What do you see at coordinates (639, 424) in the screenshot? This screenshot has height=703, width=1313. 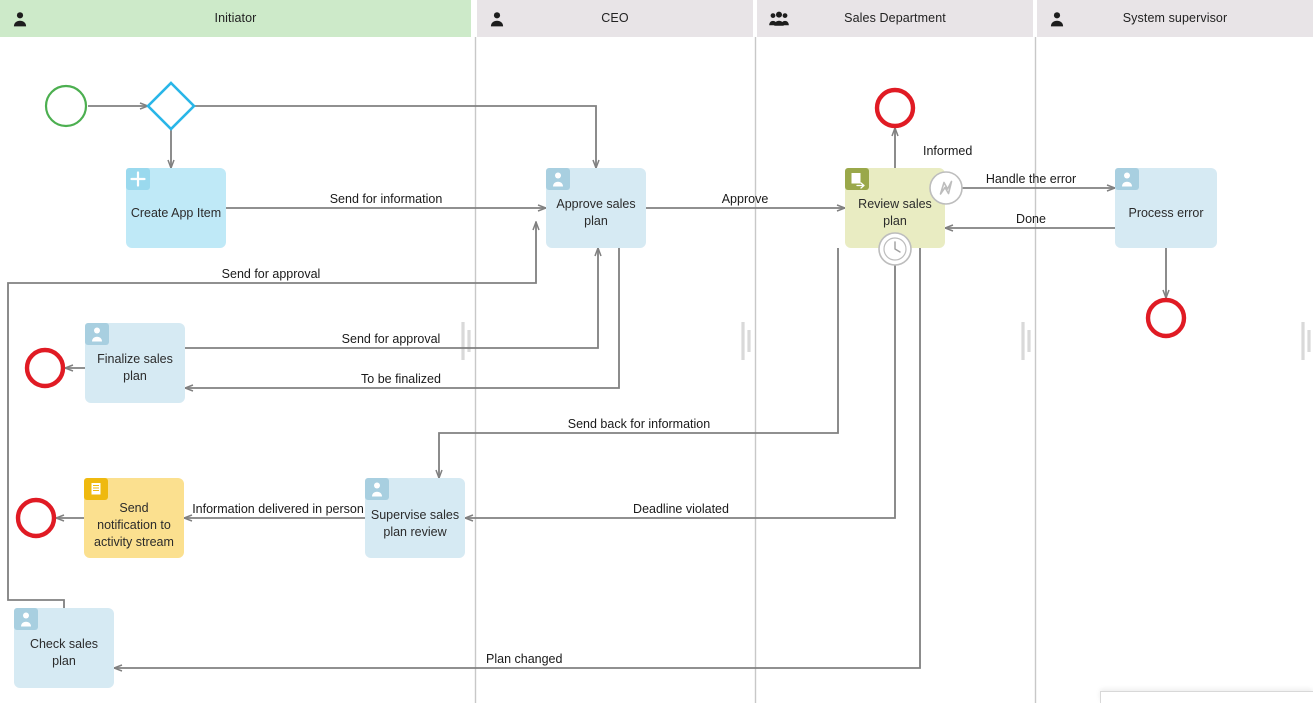 I see `flow-label-send-back-for-information: Send back for information` at bounding box center [639, 424].